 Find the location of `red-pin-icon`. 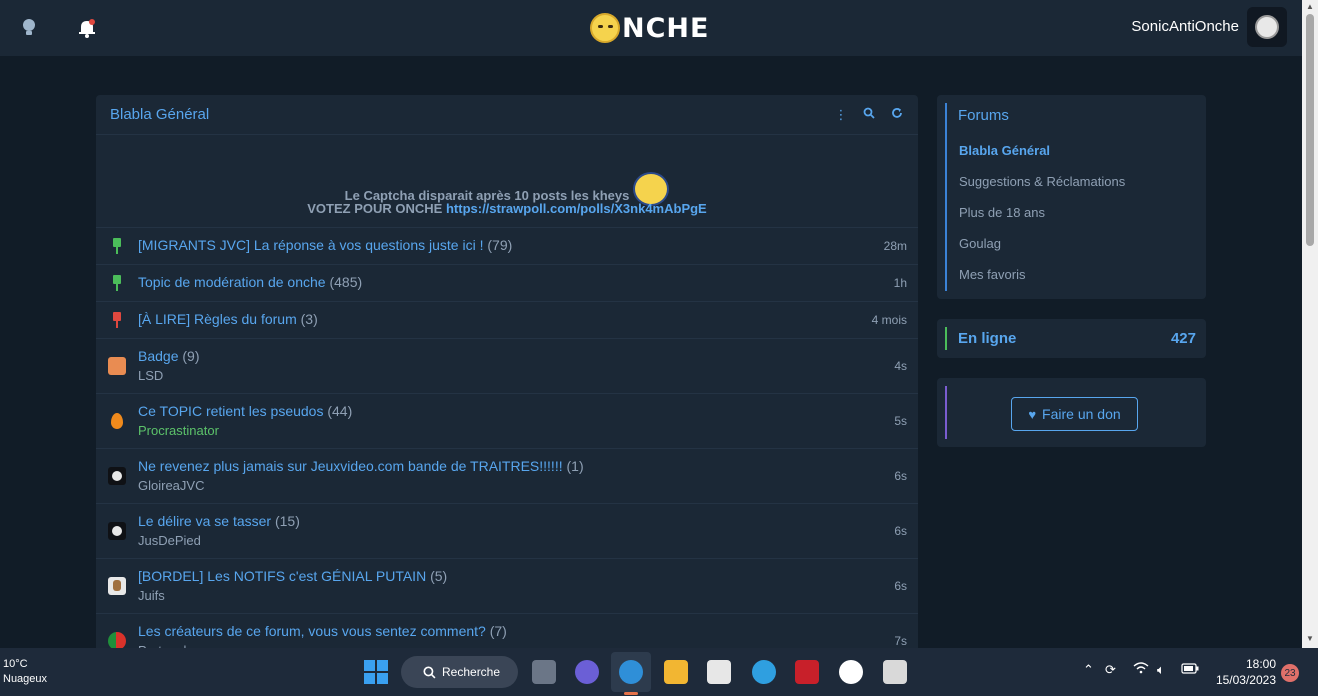

red-pin-icon is located at coordinates (117, 320).